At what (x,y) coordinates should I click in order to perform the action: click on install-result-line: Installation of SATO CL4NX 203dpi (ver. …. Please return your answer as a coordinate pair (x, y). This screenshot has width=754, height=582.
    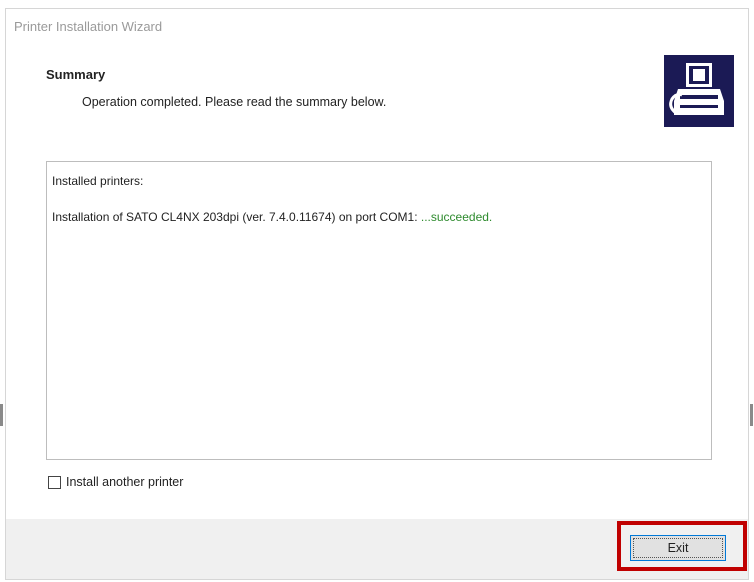
    Looking at the image, I should click on (272, 217).